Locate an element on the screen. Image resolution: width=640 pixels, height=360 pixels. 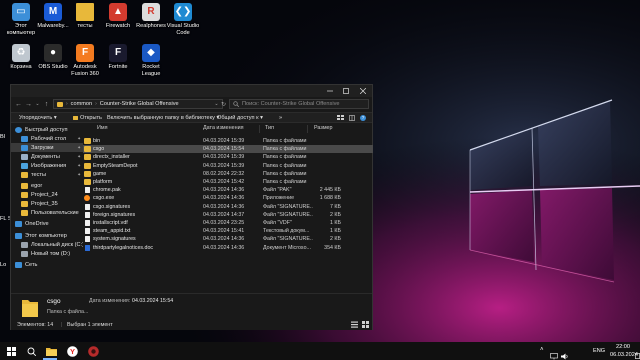
include-in-library-button: Включить выбранную папку в библиотеку ▾ is located at coordinates (163, 118).